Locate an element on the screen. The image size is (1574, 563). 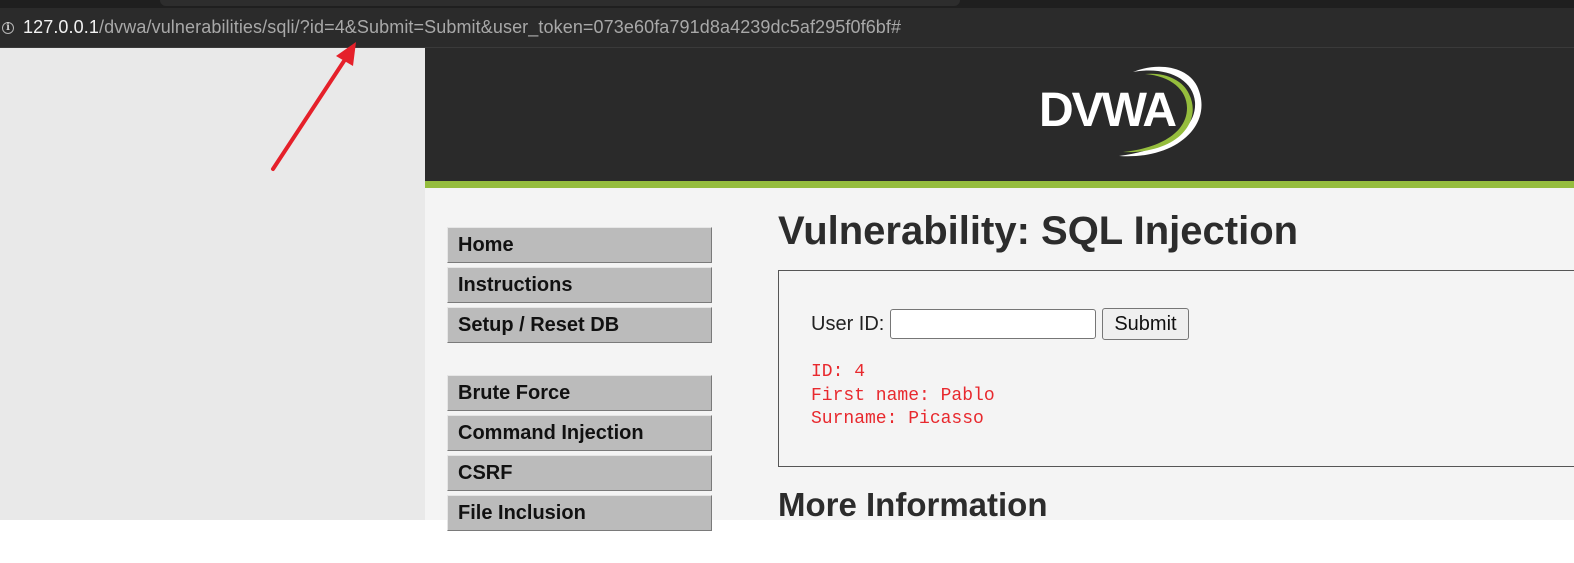
user-id-form: User ID: Submit is located at coordinates (1000, 324).